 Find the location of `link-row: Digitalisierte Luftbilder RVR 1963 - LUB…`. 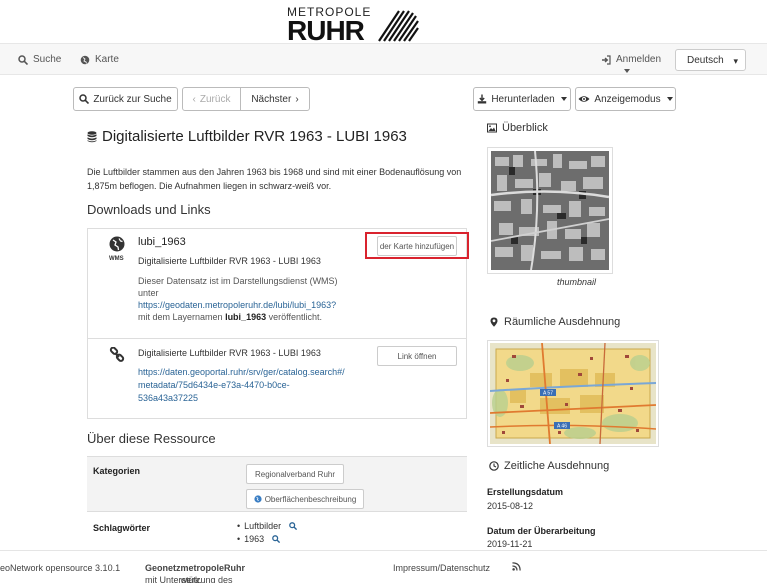

link-row: Digitalisierte Luftbilder RVR 1963 - LUB… is located at coordinates (277, 370).